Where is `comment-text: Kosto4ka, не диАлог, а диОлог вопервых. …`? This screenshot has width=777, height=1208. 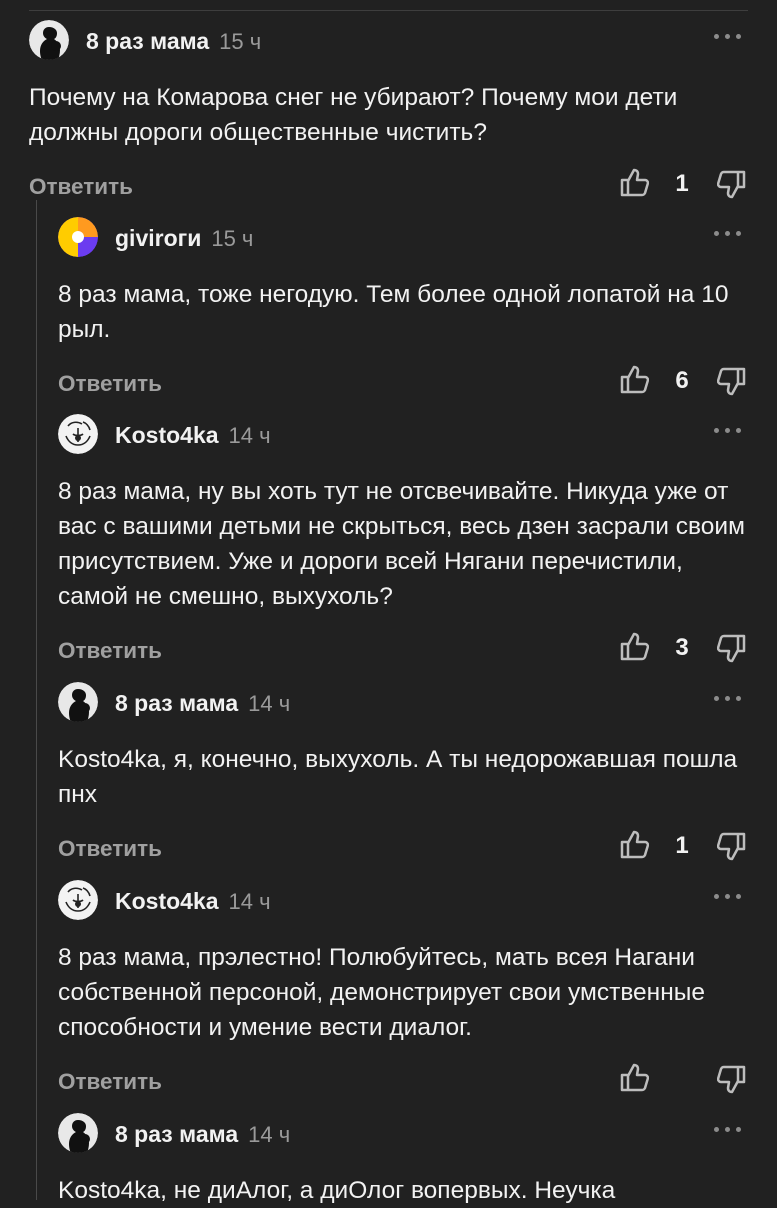
comment-text: Kosto4ka, не диАлог, а диОлог вопервых. … is located at coordinates (337, 1190).